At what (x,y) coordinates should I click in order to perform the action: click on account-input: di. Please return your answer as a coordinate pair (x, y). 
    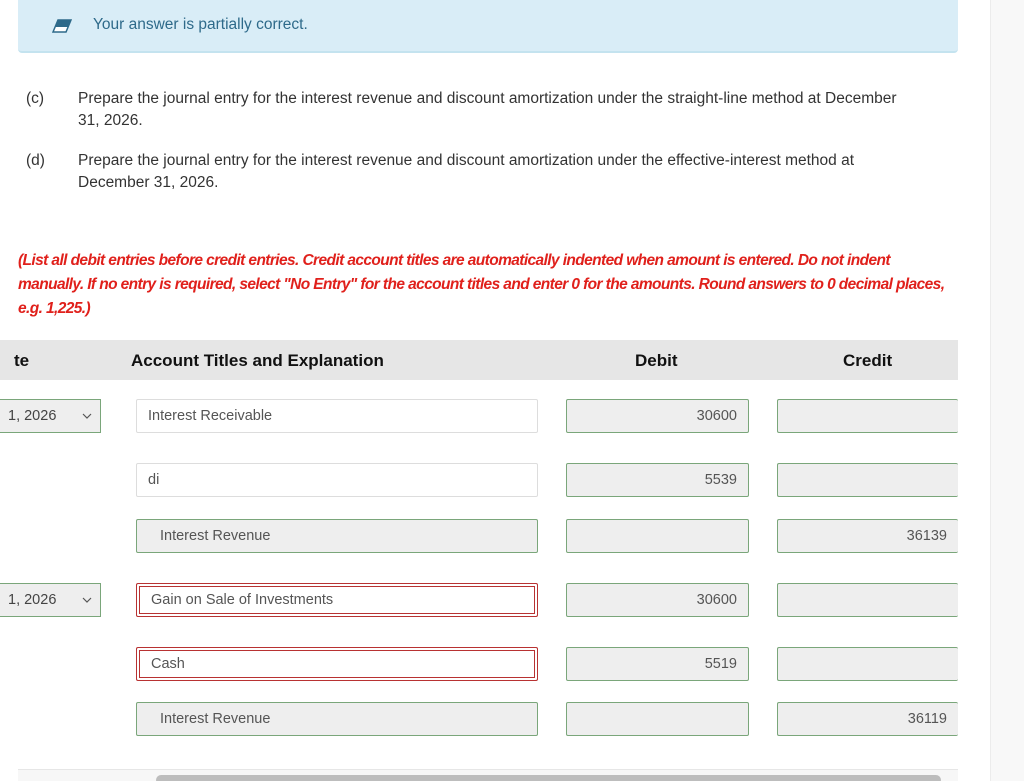
    Looking at the image, I should click on (337, 480).